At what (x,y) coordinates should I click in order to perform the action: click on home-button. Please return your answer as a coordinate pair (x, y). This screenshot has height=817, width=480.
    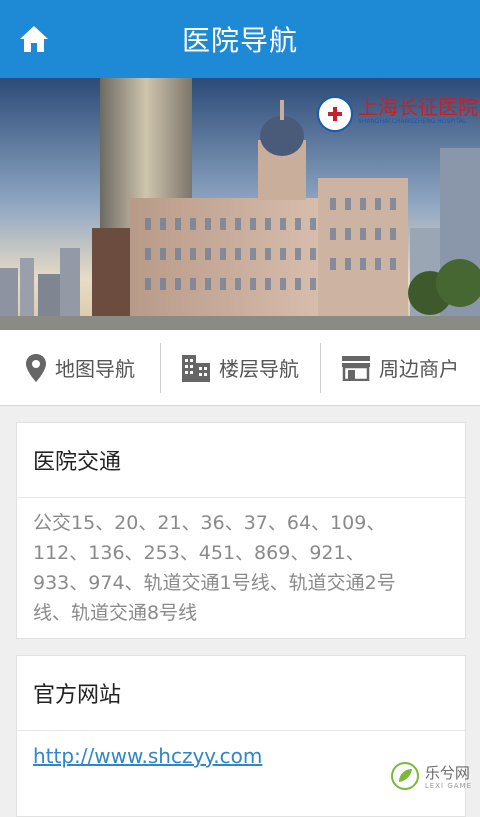
    Looking at the image, I should click on (34, 39).